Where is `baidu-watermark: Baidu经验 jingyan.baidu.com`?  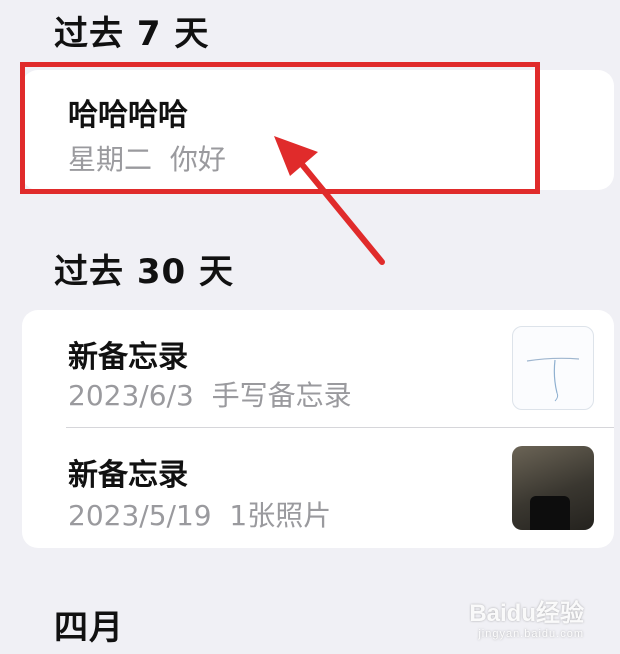
baidu-watermark: Baidu经验 jingyan.baidu.com is located at coordinates (526, 616).